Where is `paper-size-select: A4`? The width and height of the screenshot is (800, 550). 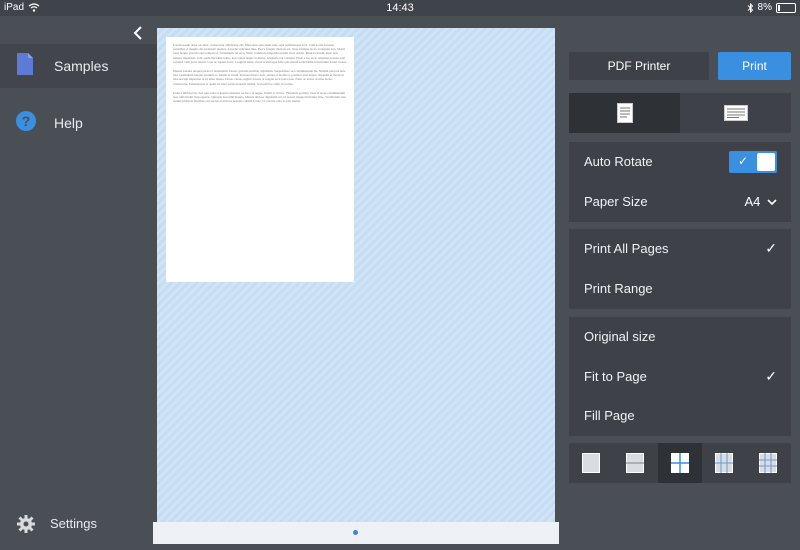
paper-size-select: A4 is located at coordinates (760, 201).